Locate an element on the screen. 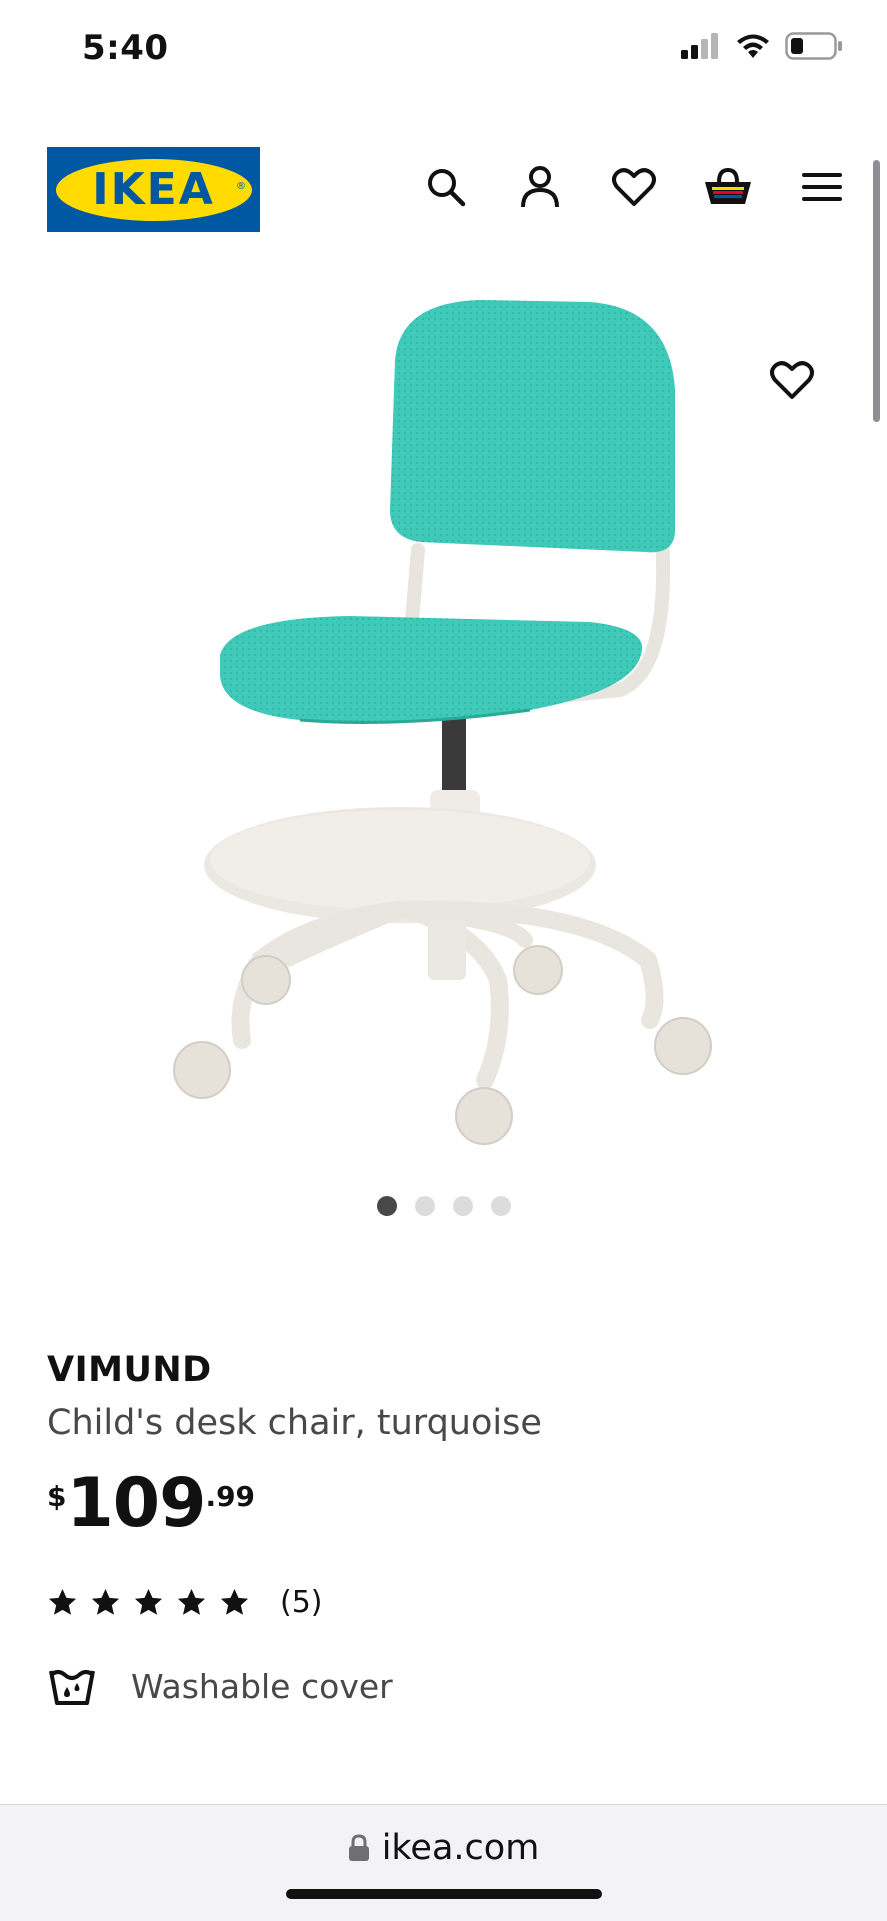 Image resolution: width=887 pixels, height=1921 pixels. cellular-signal-icon is located at coordinates (699, 46).